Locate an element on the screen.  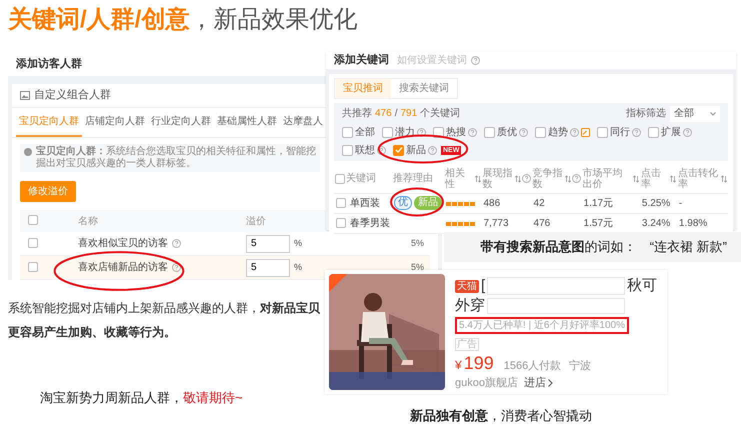
caption-text: 系统智能挖掘对店铺内上架新品感兴趣的人群，对新品宝贝更容易产生加购、收藏等行为。 is located at coordinates (164, 320).